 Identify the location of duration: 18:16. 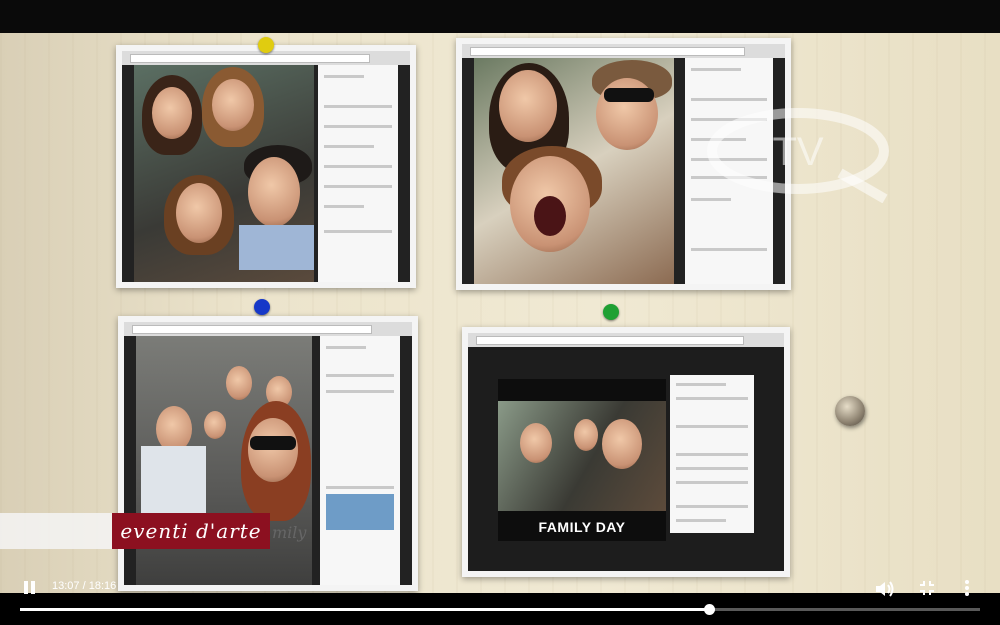
(102, 586).